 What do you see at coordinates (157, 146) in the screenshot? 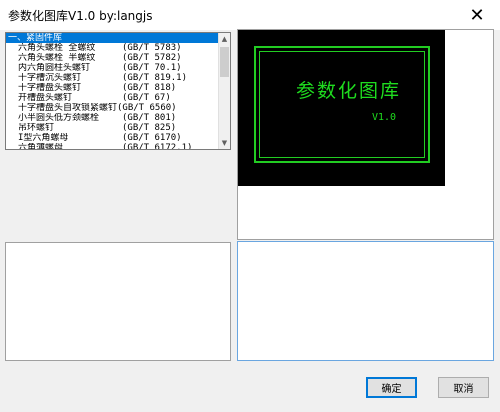
I see `list-item-code: (GB/T 6172.1)` at bounding box center [157, 146].